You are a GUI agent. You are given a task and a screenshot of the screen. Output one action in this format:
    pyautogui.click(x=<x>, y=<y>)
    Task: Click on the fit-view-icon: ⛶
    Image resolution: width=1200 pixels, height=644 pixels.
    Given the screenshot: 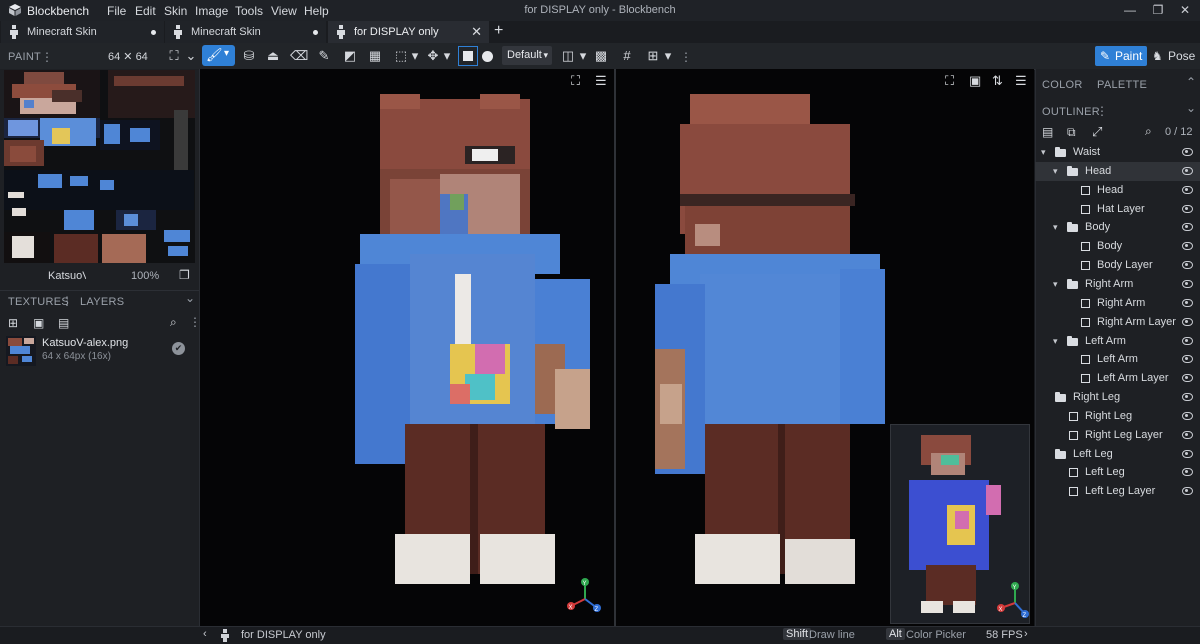 What is the action you would take?
    pyautogui.click(x=174, y=56)
    